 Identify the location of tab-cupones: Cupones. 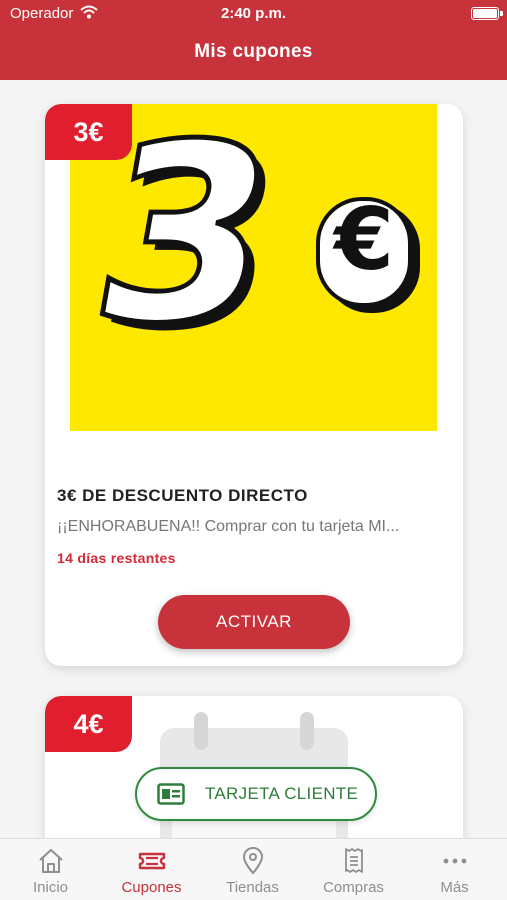
(151, 869).